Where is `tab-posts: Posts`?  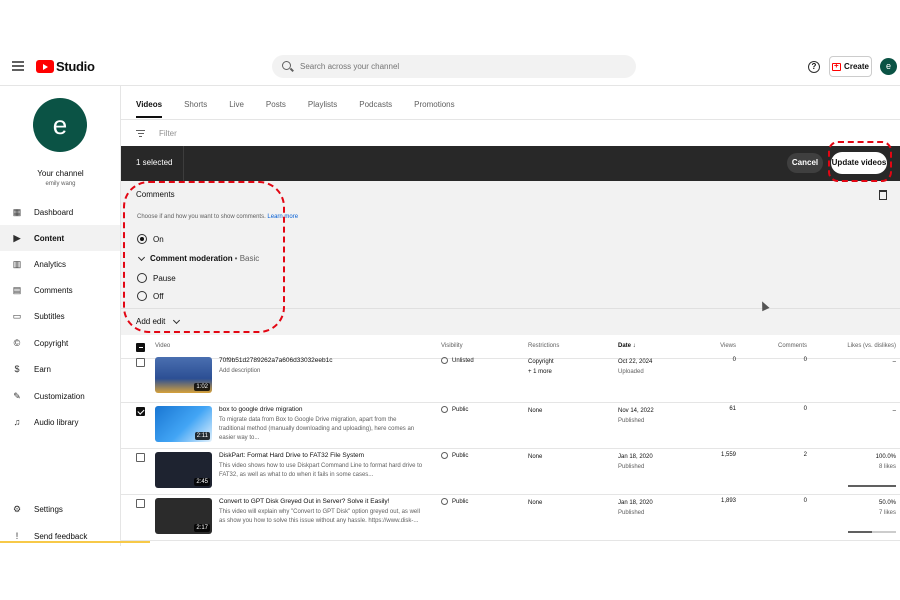 tab-posts: Posts is located at coordinates (276, 107).